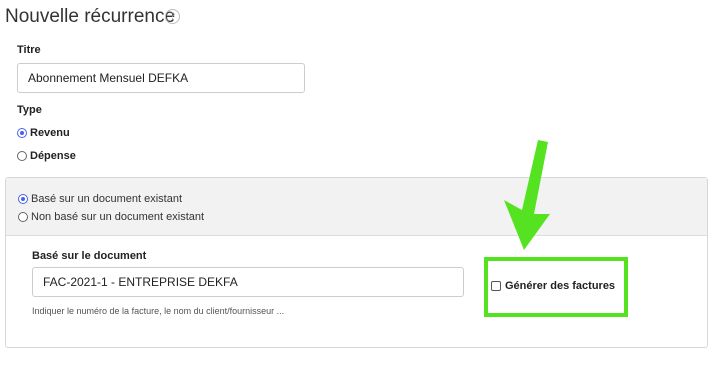  I want to click on type-option-revenu: Revenu, so click(43, 133).